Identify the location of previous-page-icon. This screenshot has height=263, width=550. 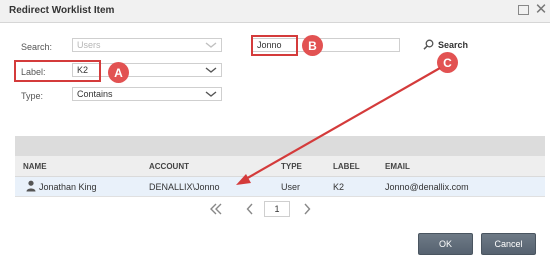
(250, 209).